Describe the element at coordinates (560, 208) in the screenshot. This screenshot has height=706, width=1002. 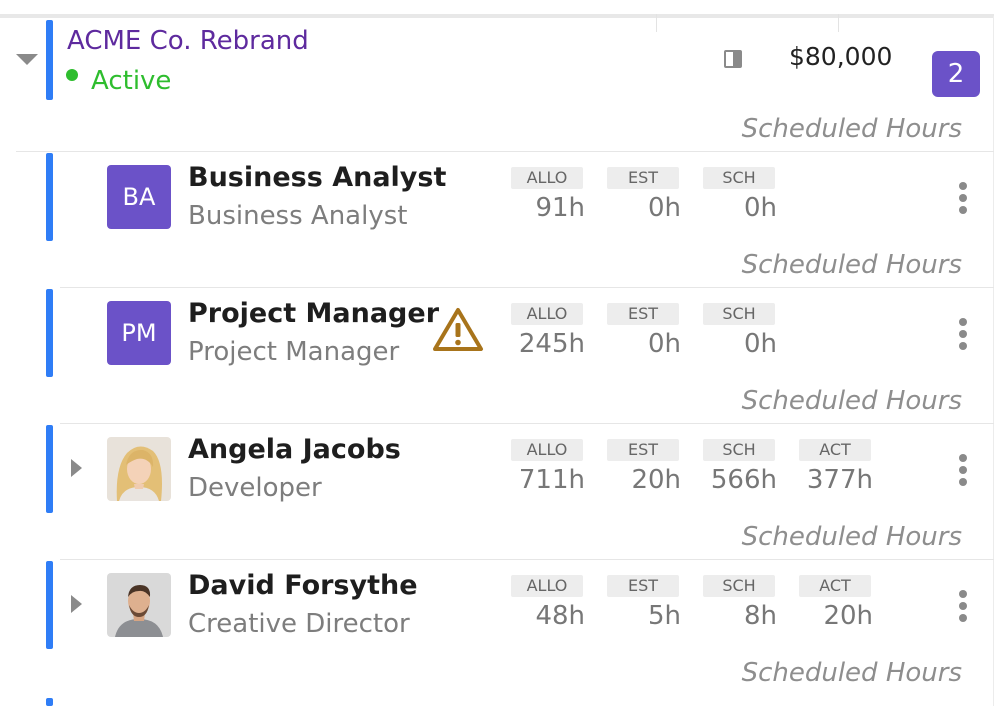
I see `stat-value: 91h` at that location.